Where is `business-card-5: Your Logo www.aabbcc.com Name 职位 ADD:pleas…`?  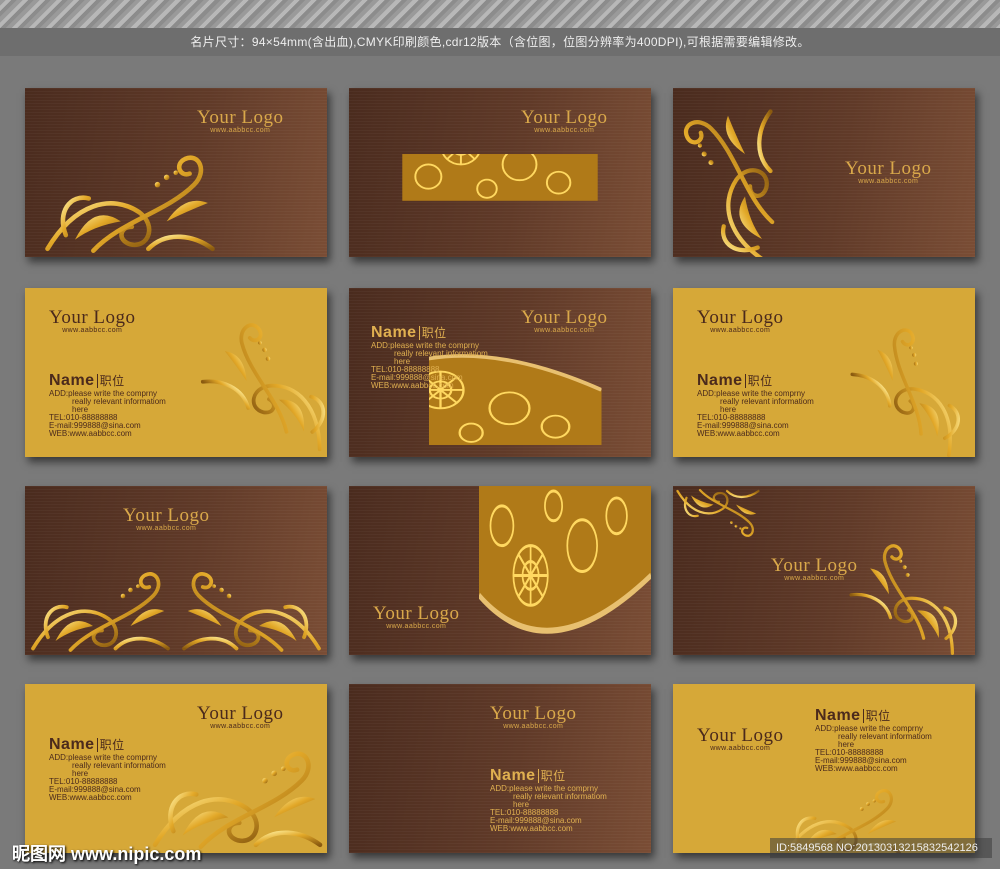 business-card-5: Your Logo www.aabbcc.com Name 职位 ADD:pleas… is located at coordinates (500, 372).